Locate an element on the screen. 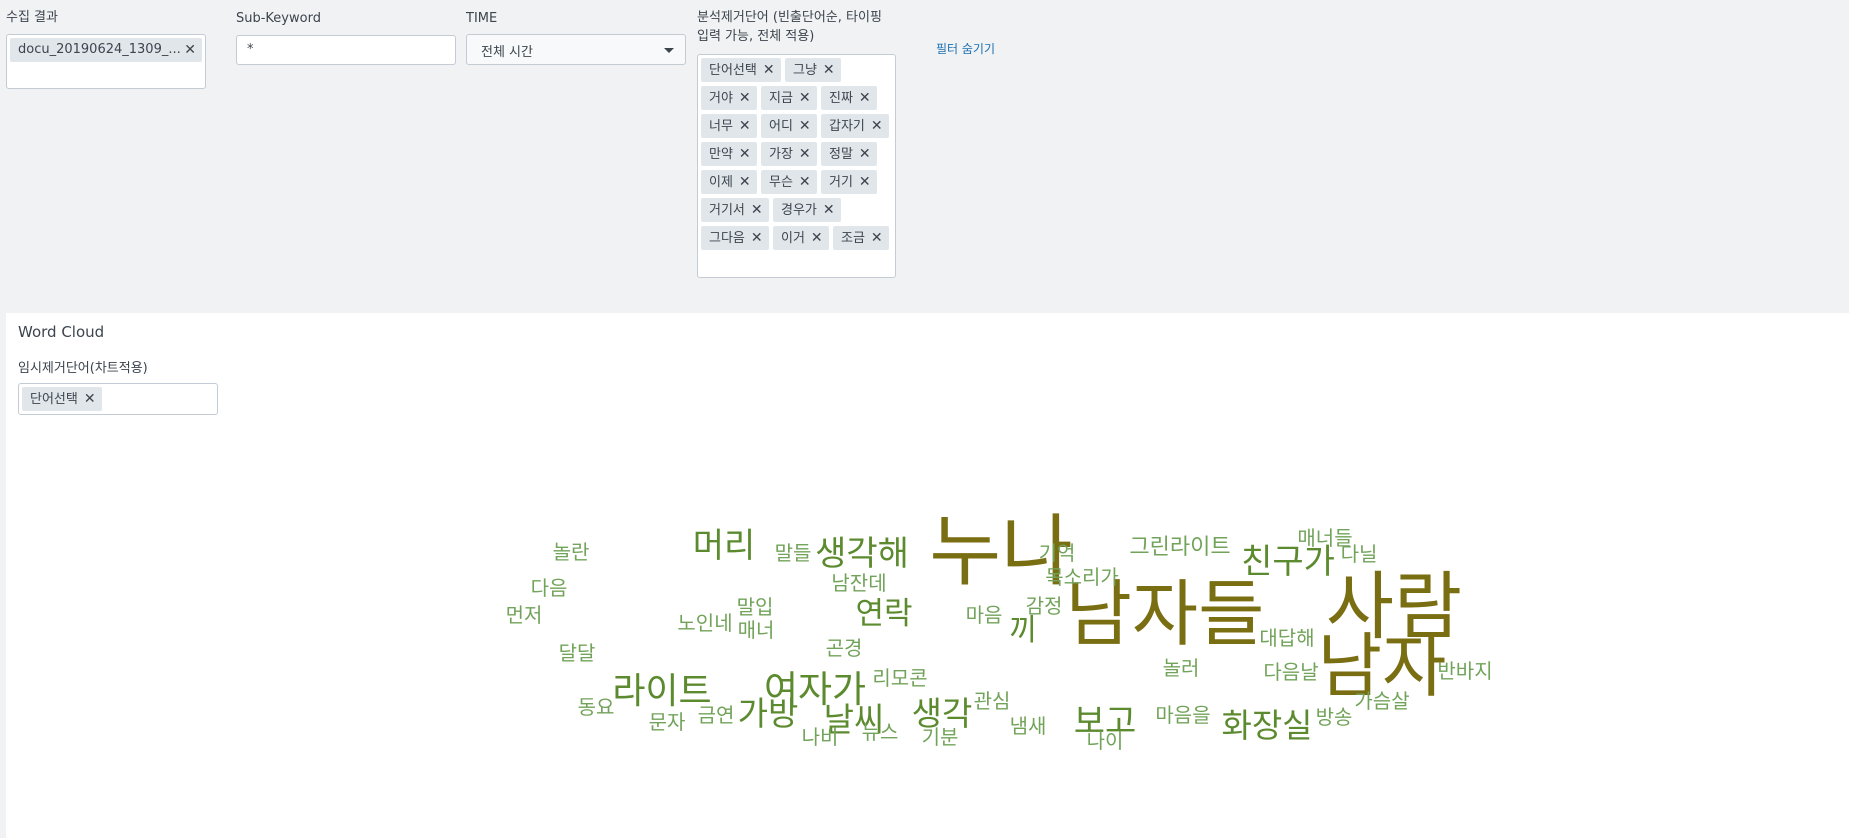 The height and width of the screenshot is (838, 1849). stopword-chip: 진짜 ✕ is located at coordinates (849, 98).